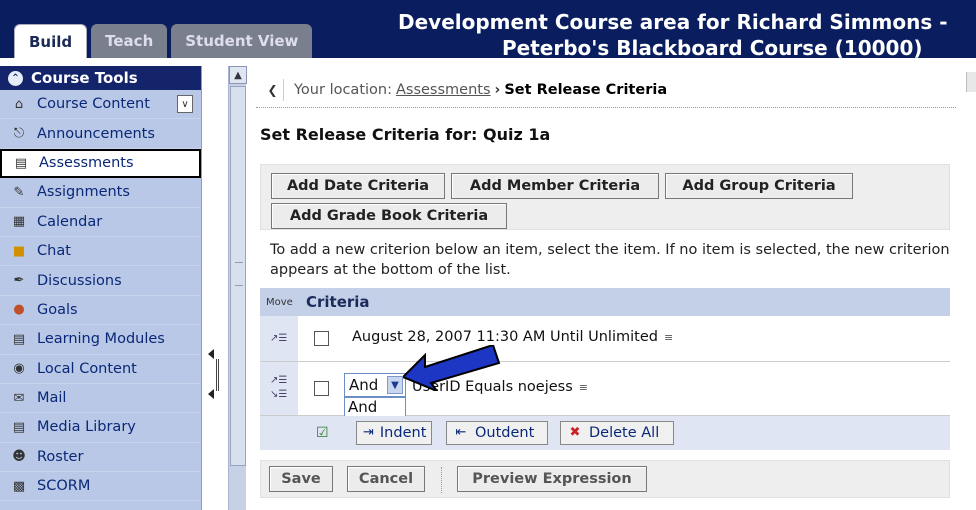 Image resolution: width=976 pixels, height=510 pixels. I want to click on select-all-checkbox-icon: ☑, so click(322, 433).